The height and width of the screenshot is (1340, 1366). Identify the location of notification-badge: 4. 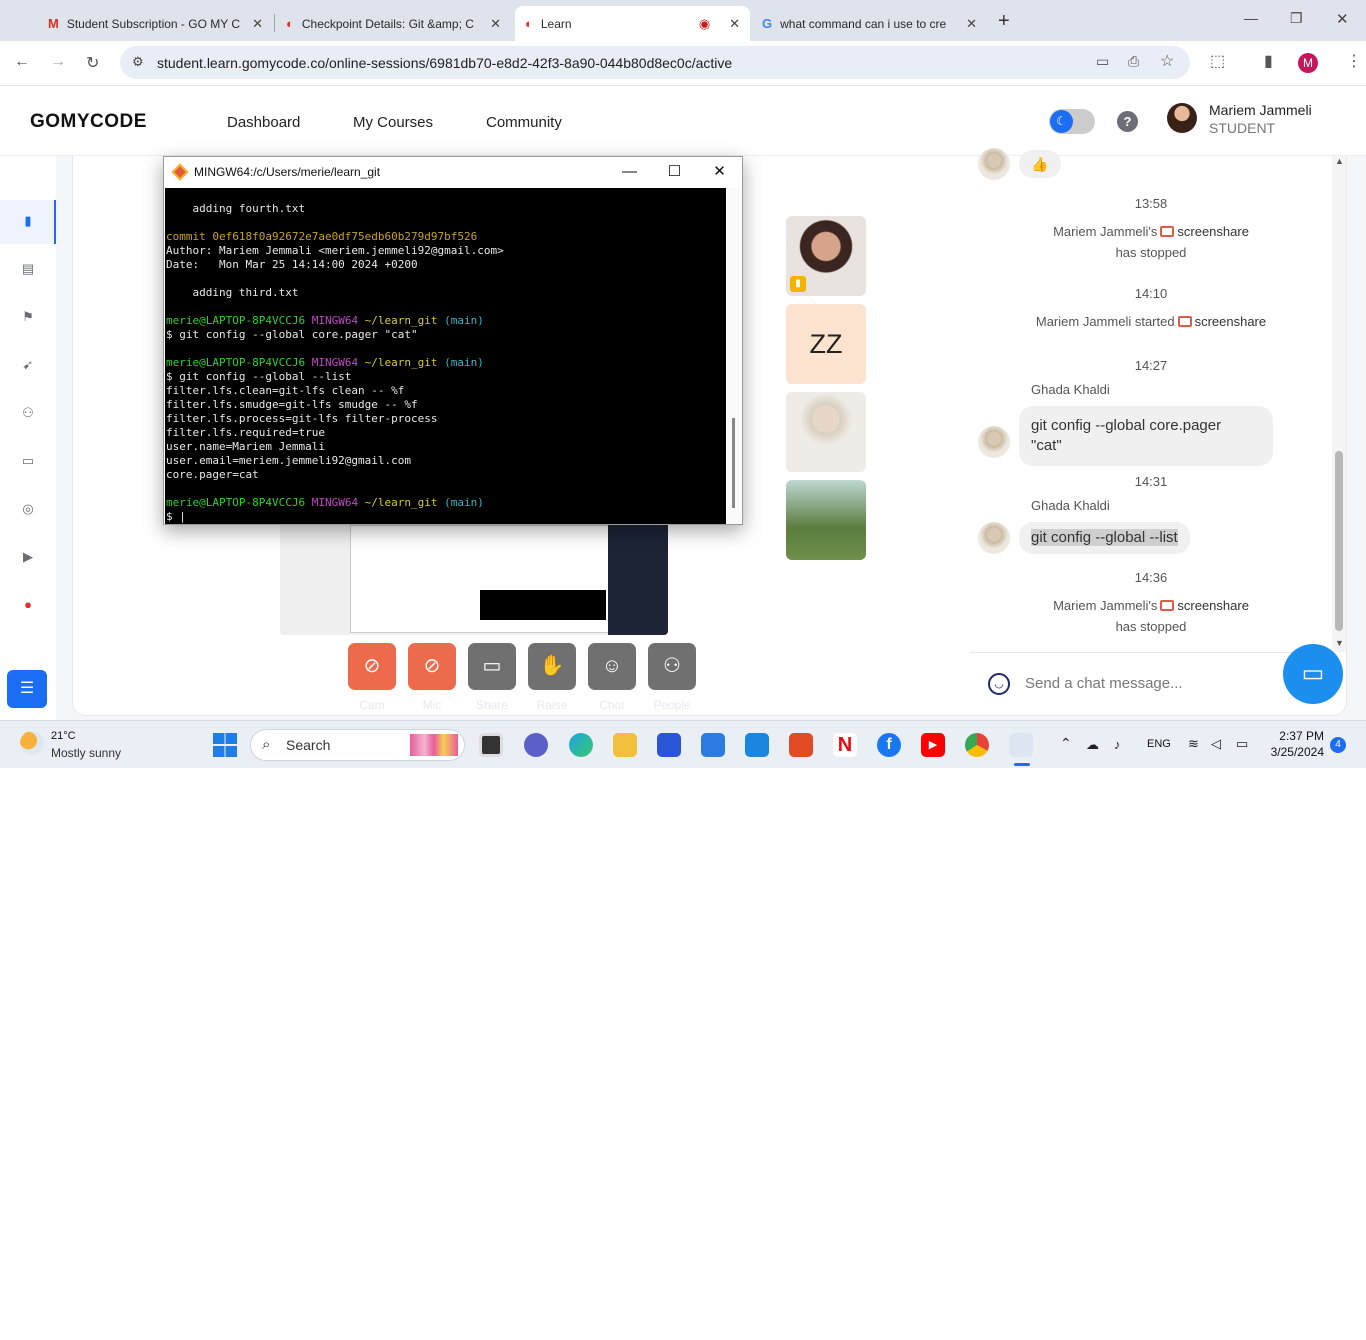
(1338, 745).